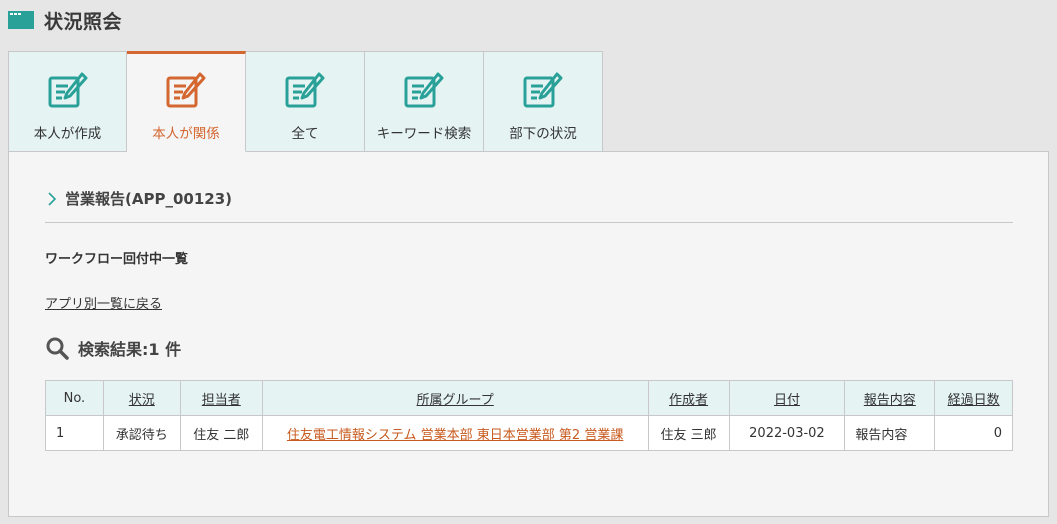 This screenshot has height=524, width=1057. Describe the element at coordinates (221, 433) in the screenshot. I see `cell-owner: 住友 二郎` at that location.